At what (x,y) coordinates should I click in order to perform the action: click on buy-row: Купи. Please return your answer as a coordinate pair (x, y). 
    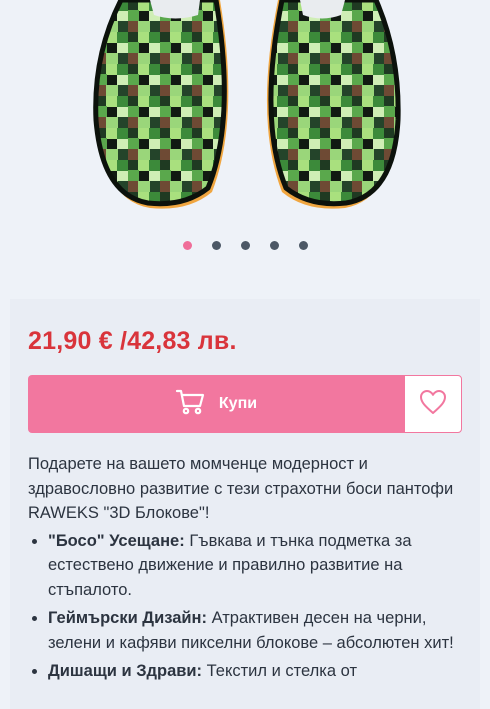
    Looking at the image, I should click on (245, 404).